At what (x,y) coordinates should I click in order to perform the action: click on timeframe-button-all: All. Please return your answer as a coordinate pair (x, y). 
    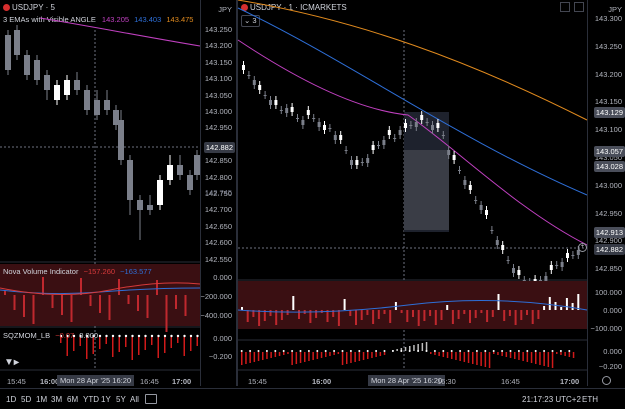
    Looking at the image, I should click on (134, 399).